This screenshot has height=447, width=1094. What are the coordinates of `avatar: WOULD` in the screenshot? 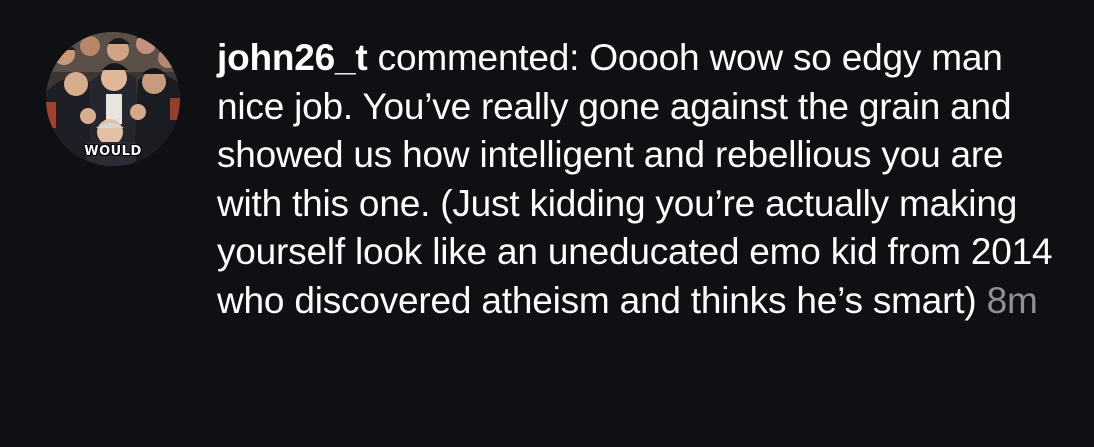 It's located at (113, 99).